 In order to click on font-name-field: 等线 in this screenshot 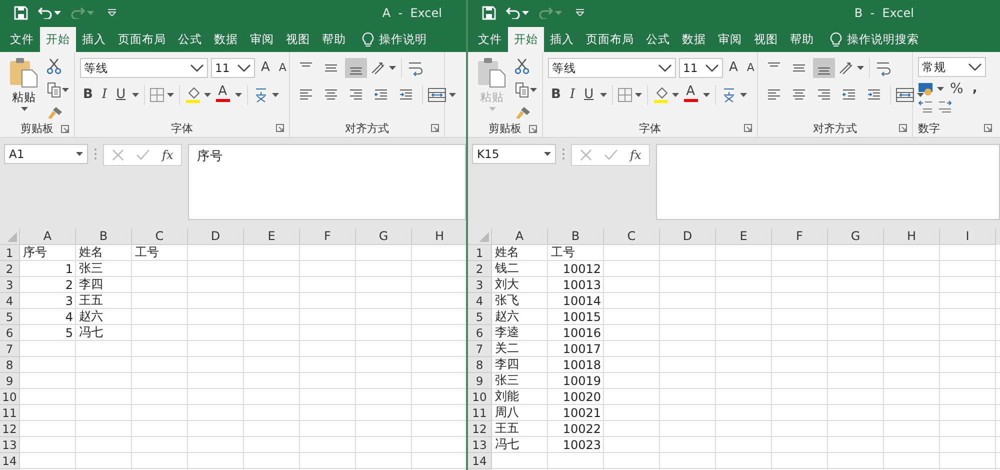, I will do `click(144, 68)`.